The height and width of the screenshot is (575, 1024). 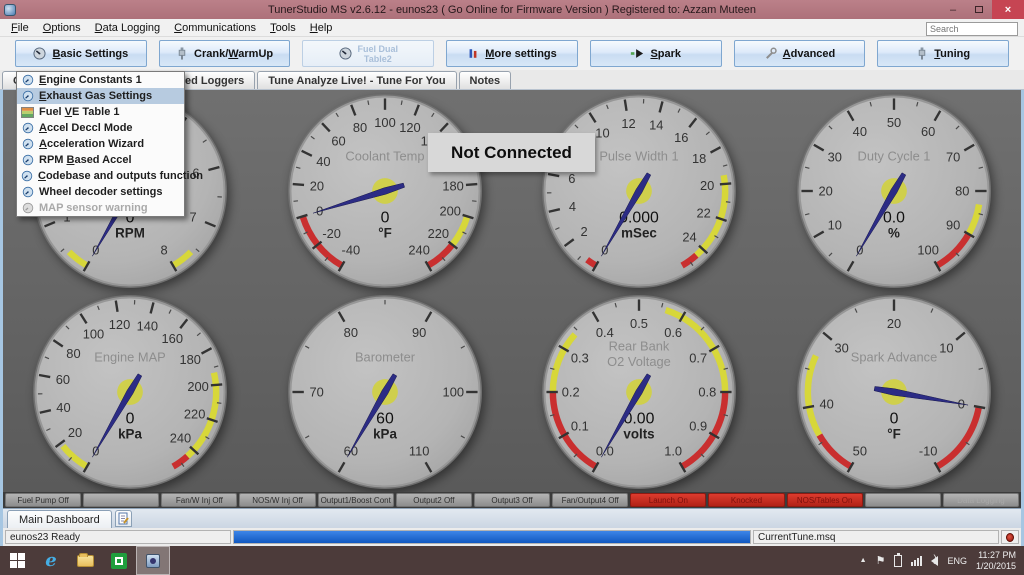 I want to click on sparkplug-icon, so click(x=182, y=53).